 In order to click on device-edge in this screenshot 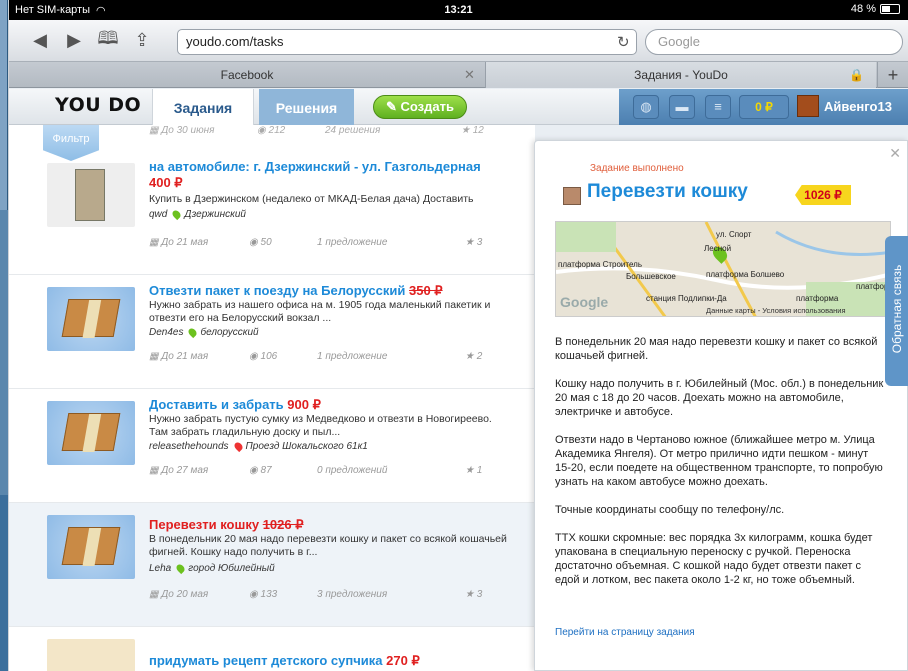, I will do `click(4, 335)`.